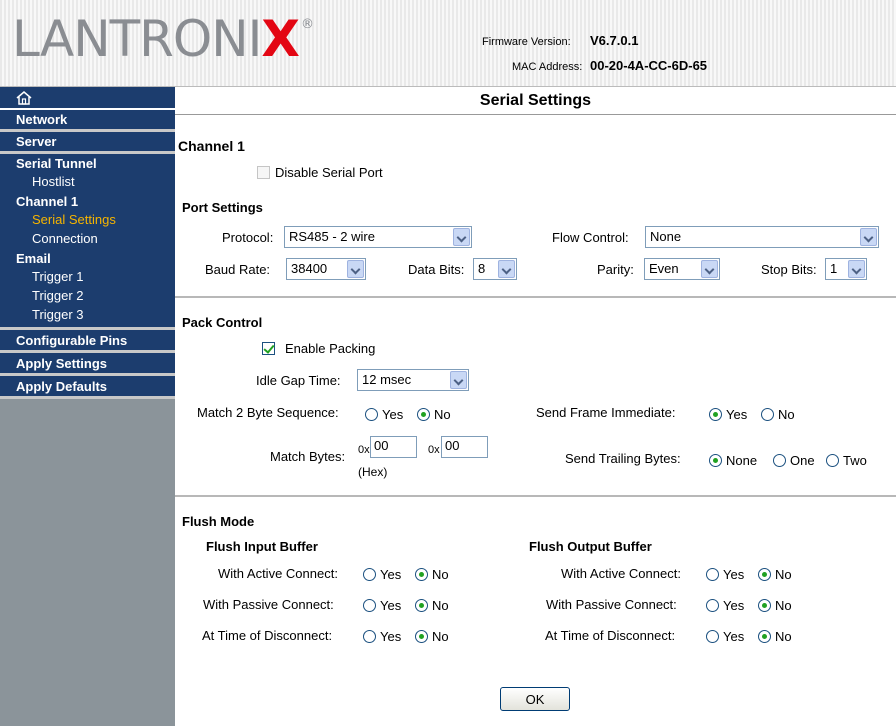 This screenshot has height=726, width=896. Describe the element at coordinates (715, 460) in the screenshot. I see `send-trailing-none-radio` at that location.